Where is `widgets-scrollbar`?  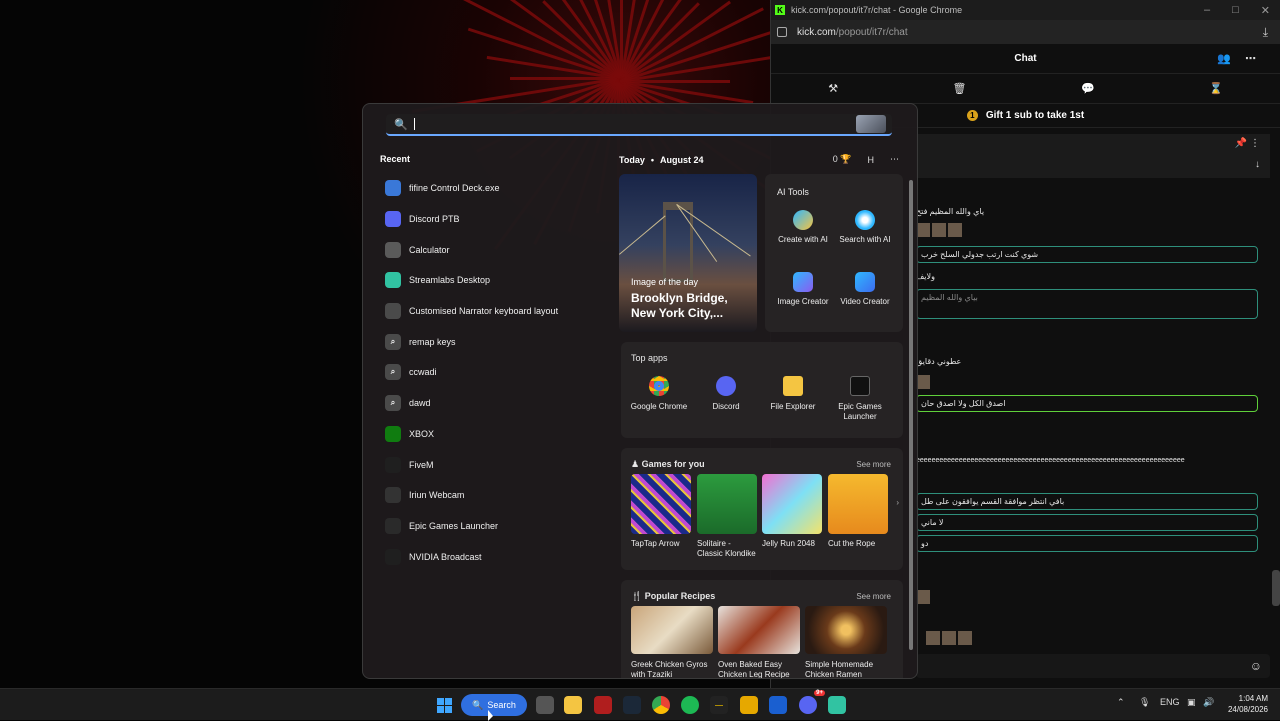 widgets-scrollbar is located at coordinates (911, 415).